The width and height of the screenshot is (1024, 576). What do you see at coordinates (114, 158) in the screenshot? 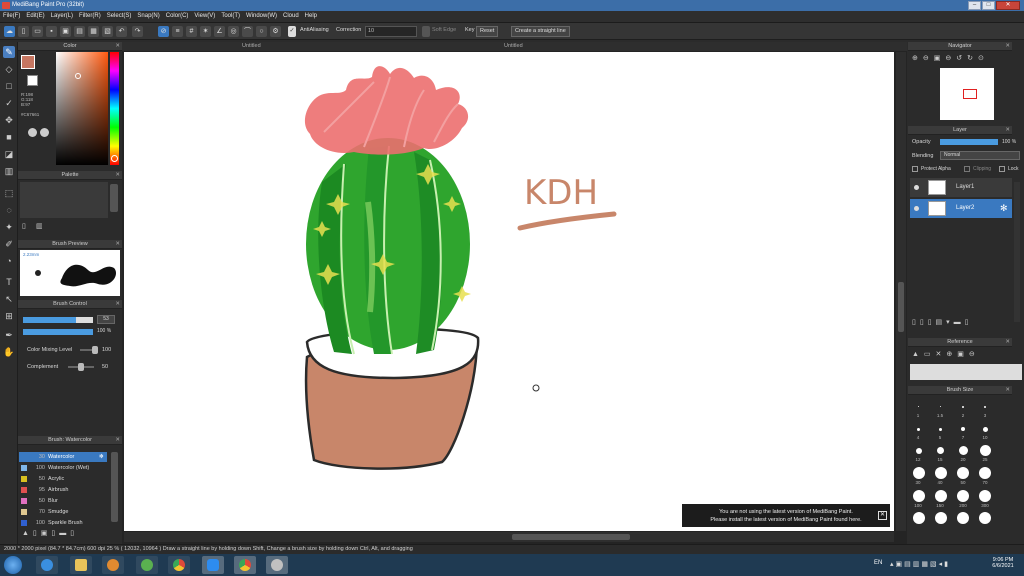
I see `hue-handle` at bounding box center [114, 158].